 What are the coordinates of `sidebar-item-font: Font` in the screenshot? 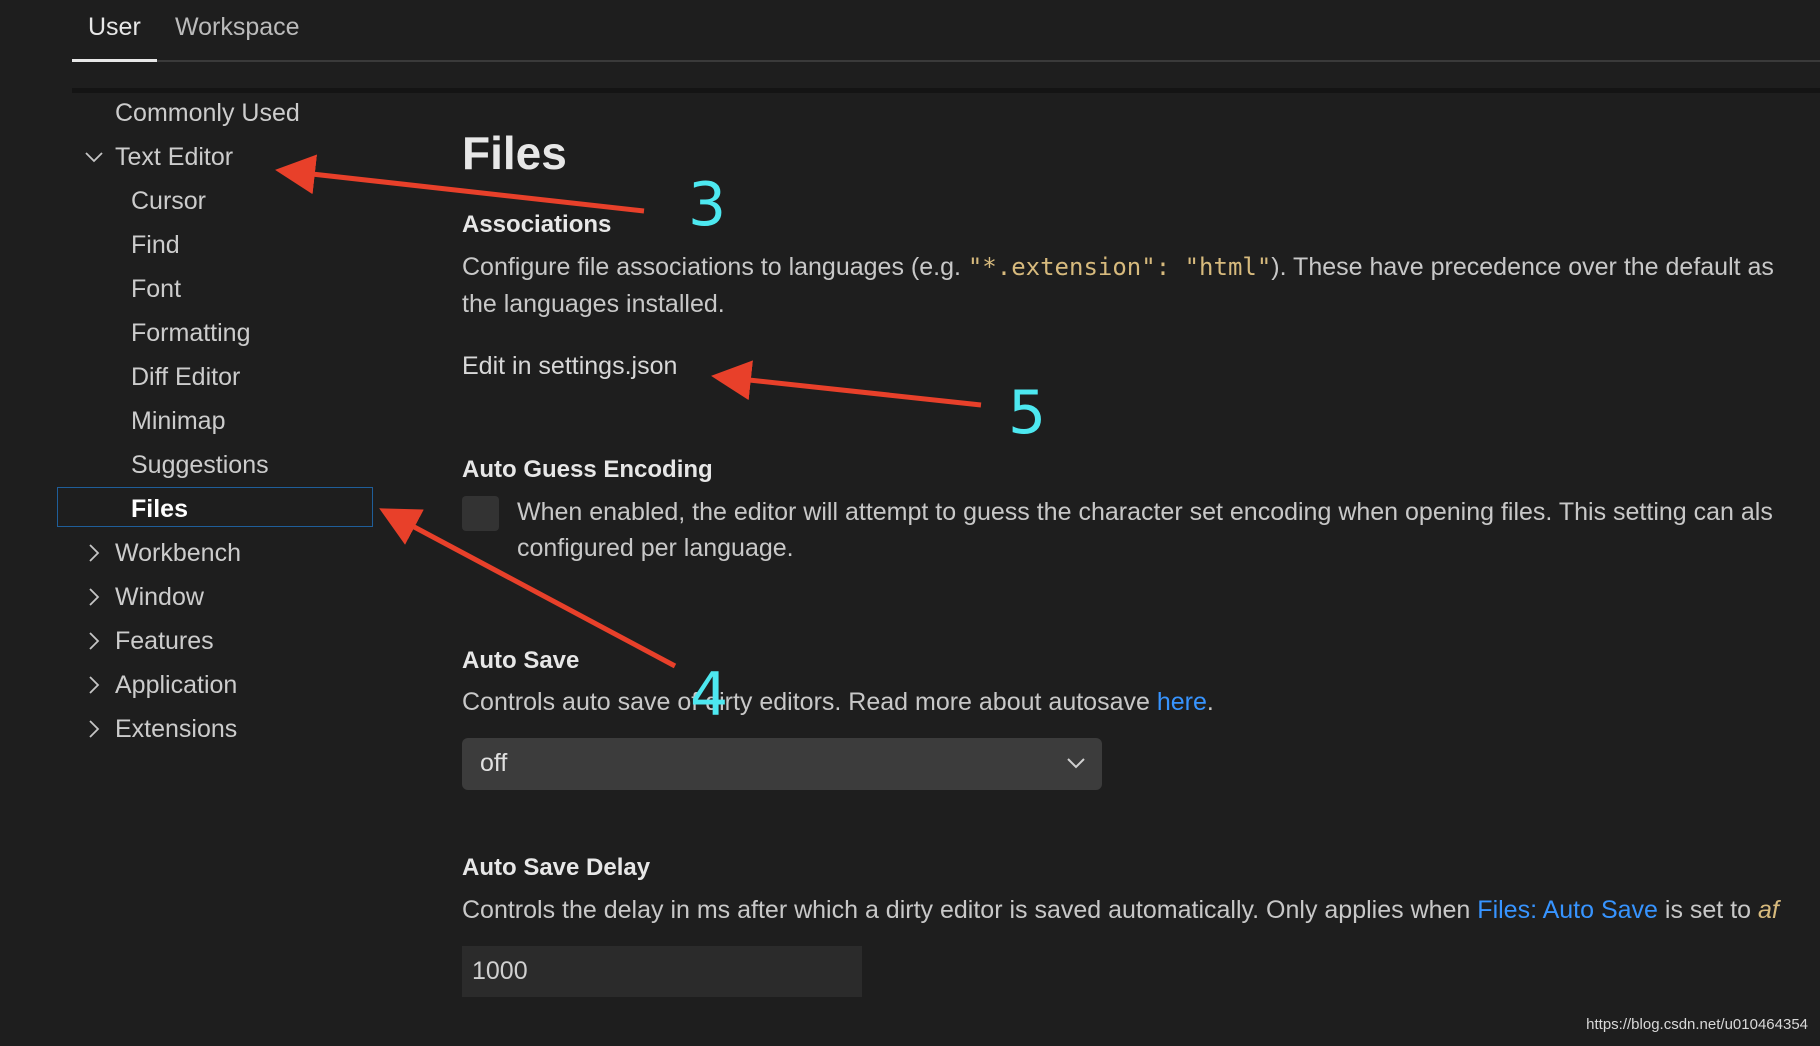 It's located at (156, 289).